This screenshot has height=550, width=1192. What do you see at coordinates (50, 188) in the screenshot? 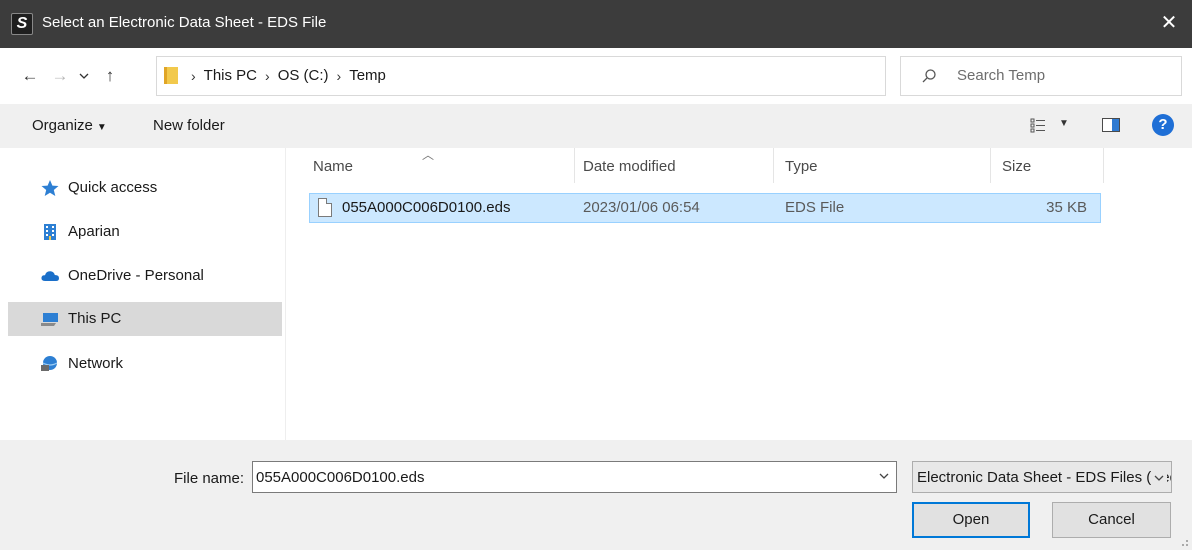
I see `star-icon` at bounding box center [50, 188].